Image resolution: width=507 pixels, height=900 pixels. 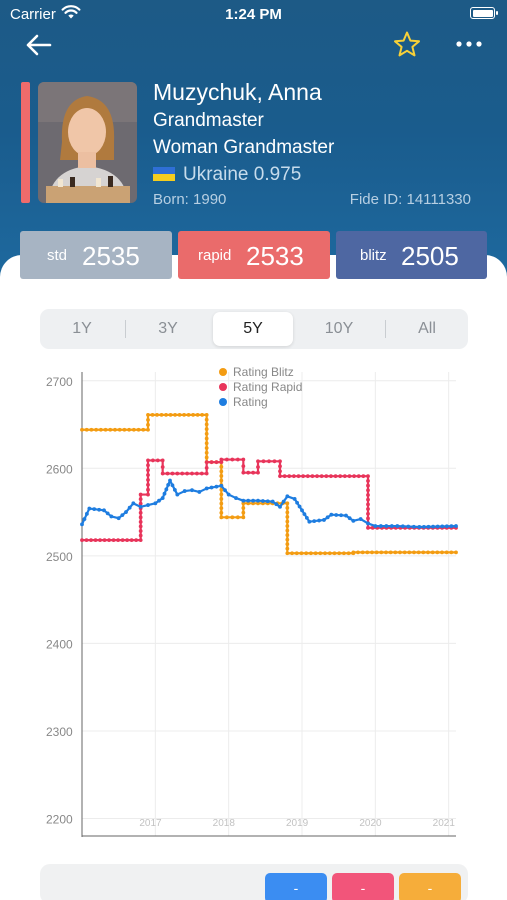 I want to click on period-5y: 5Y, so click(x=253, y=329).